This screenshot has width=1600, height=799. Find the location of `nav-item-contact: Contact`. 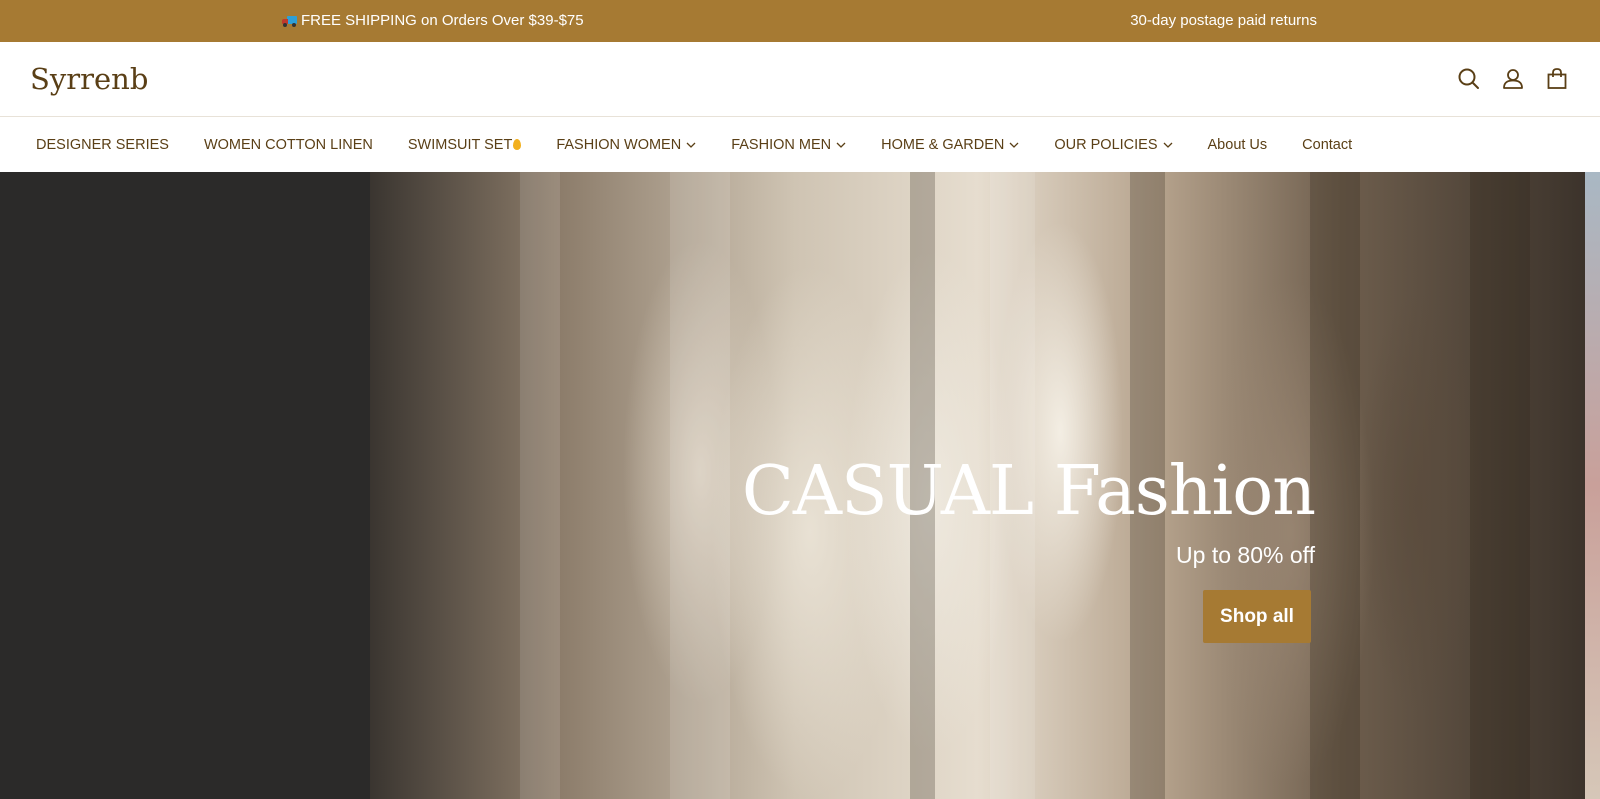

nav-item-contact: Contact is located at coordinates (1327, 145).